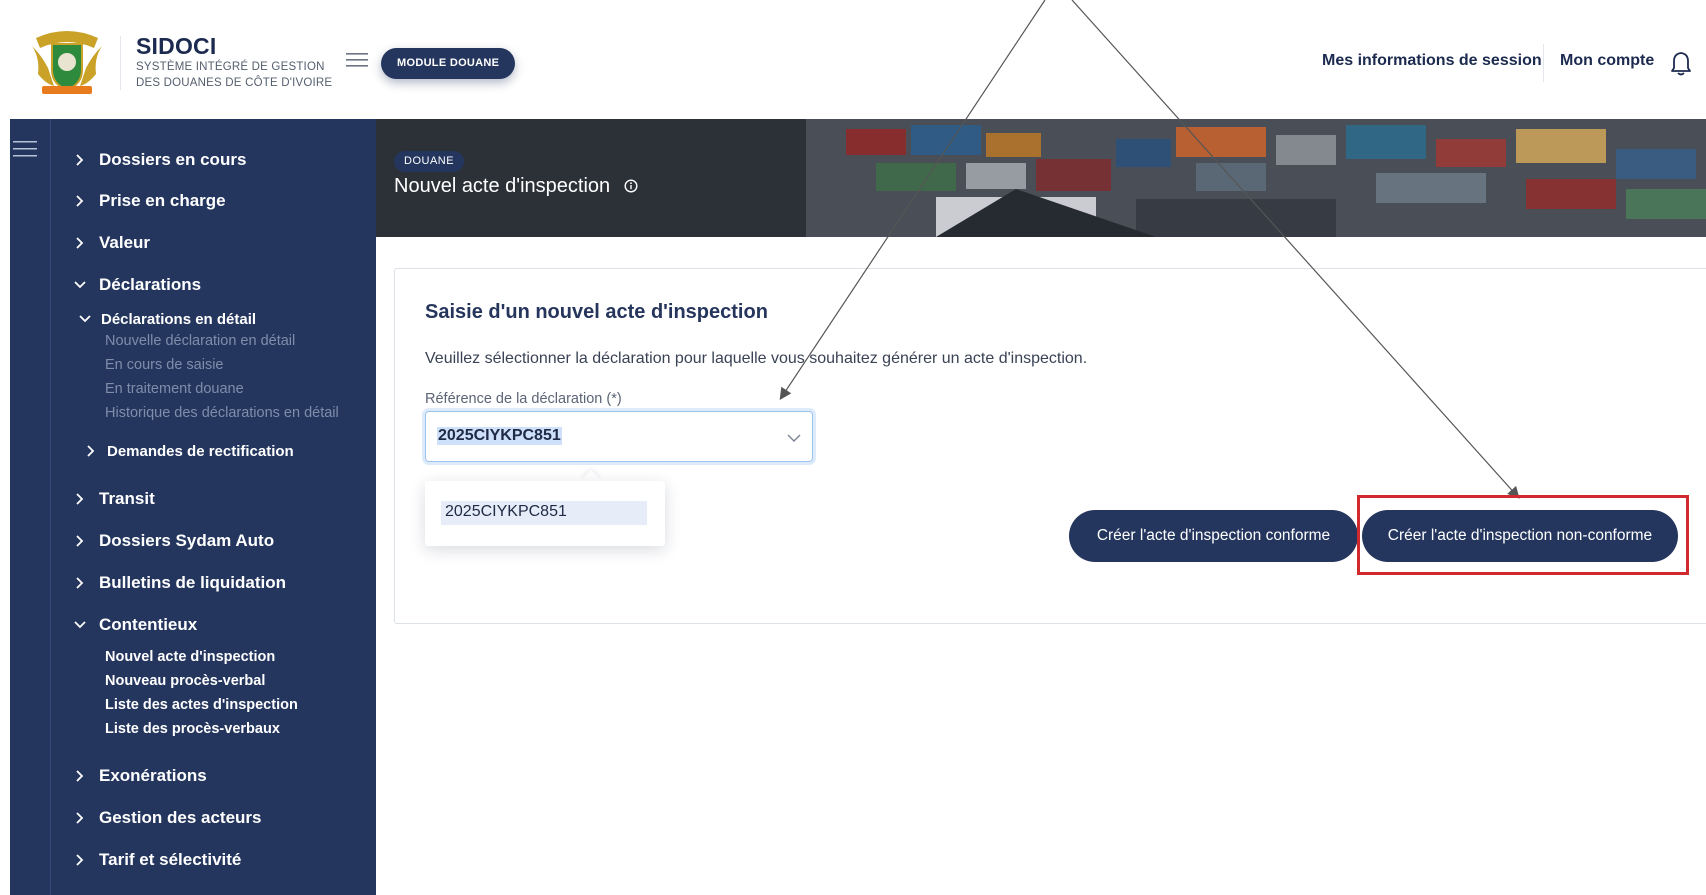 The height and width of the screenshot is (895, 1706). What do you see at coordinates (1607, 61) in the screenshot?
I see `my-account-link: Mon compte` at bounding box center [1607, 61].